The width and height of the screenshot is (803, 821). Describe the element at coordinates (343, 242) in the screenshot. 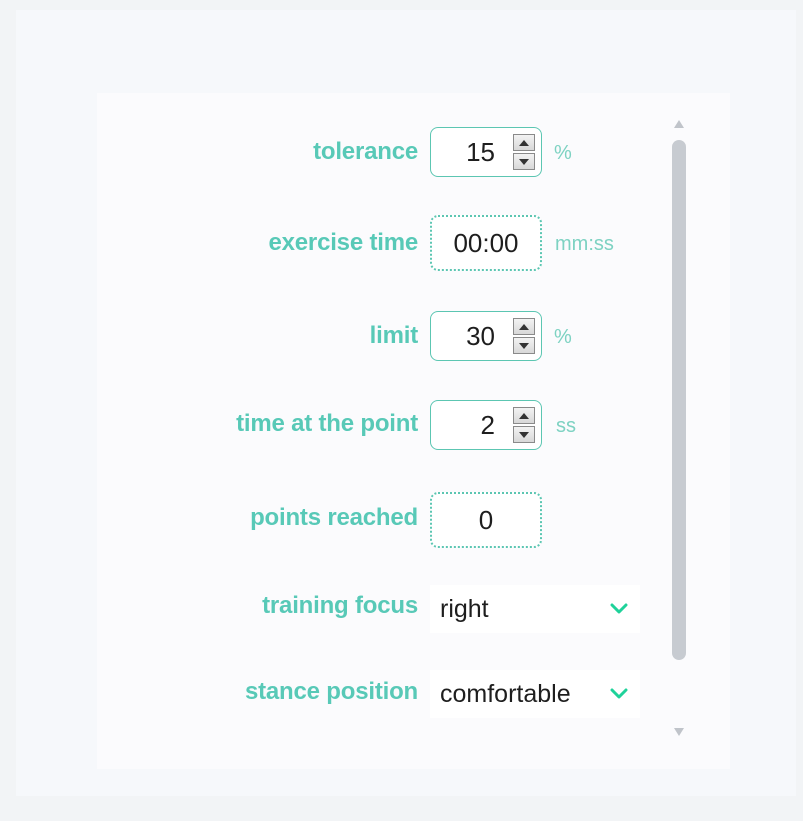

I see `exercise-time-label: exercise time` at that location.